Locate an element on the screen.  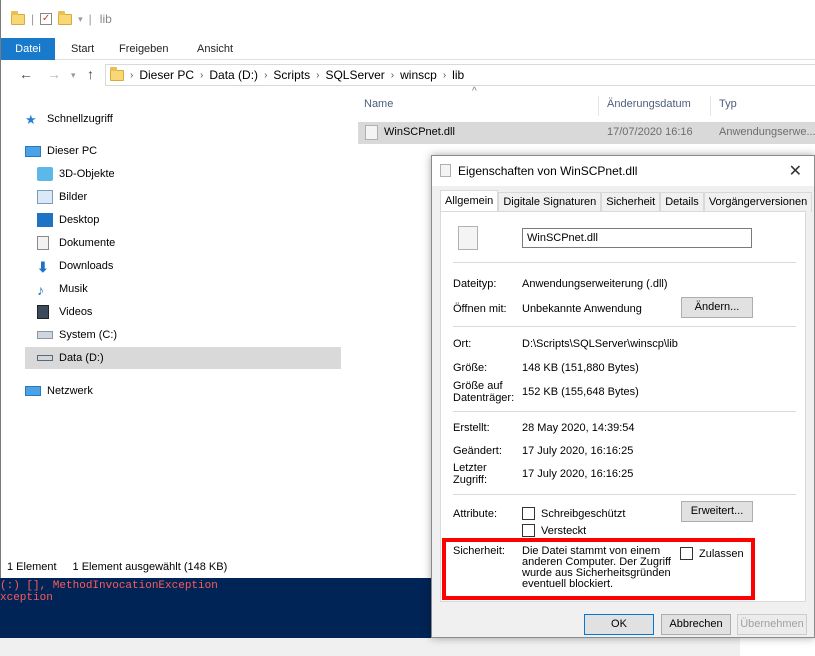
new-folder-icon is located at coordinates (65, 17).